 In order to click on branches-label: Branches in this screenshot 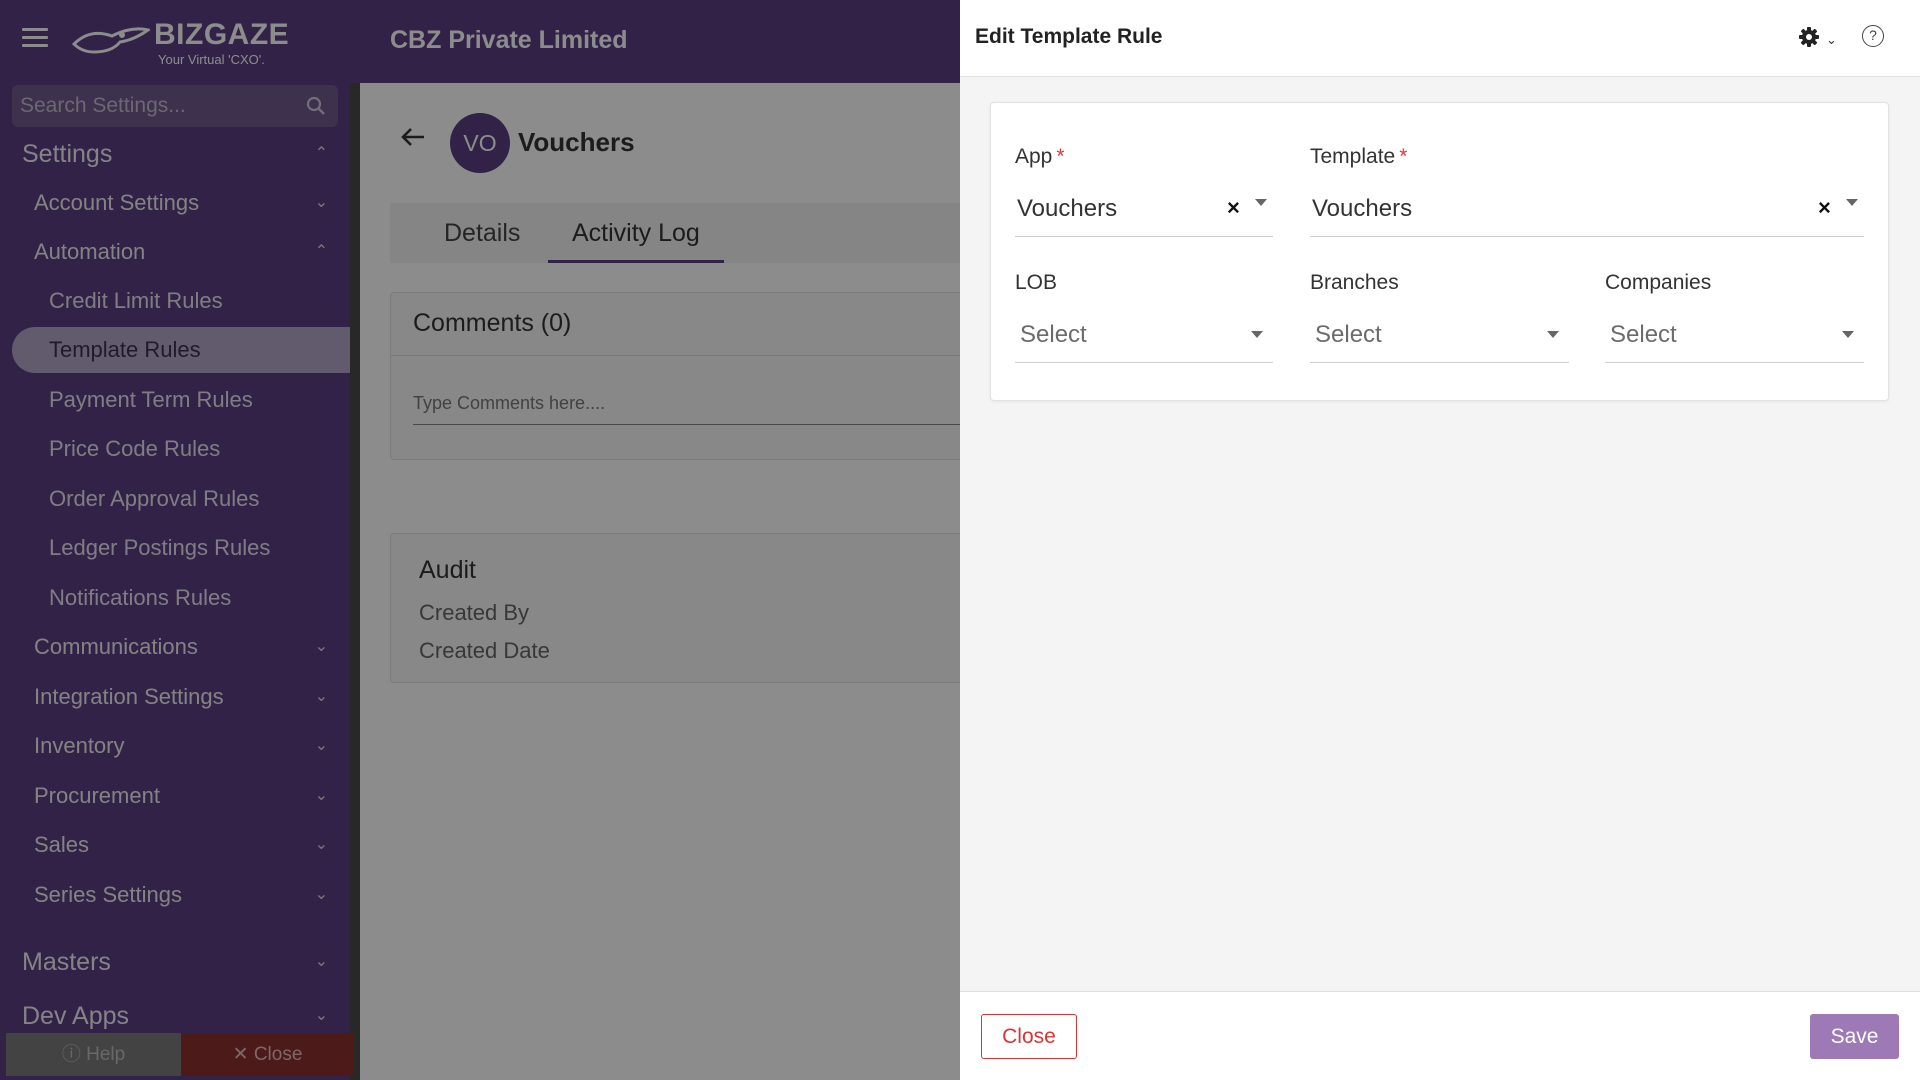, I will do `click(1354, 282)`.